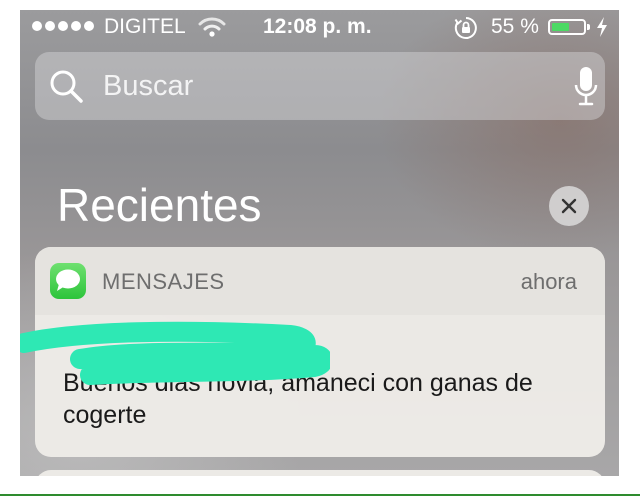 The image size is (640, 499). I want to click on bottom-border, so click(320, 495).